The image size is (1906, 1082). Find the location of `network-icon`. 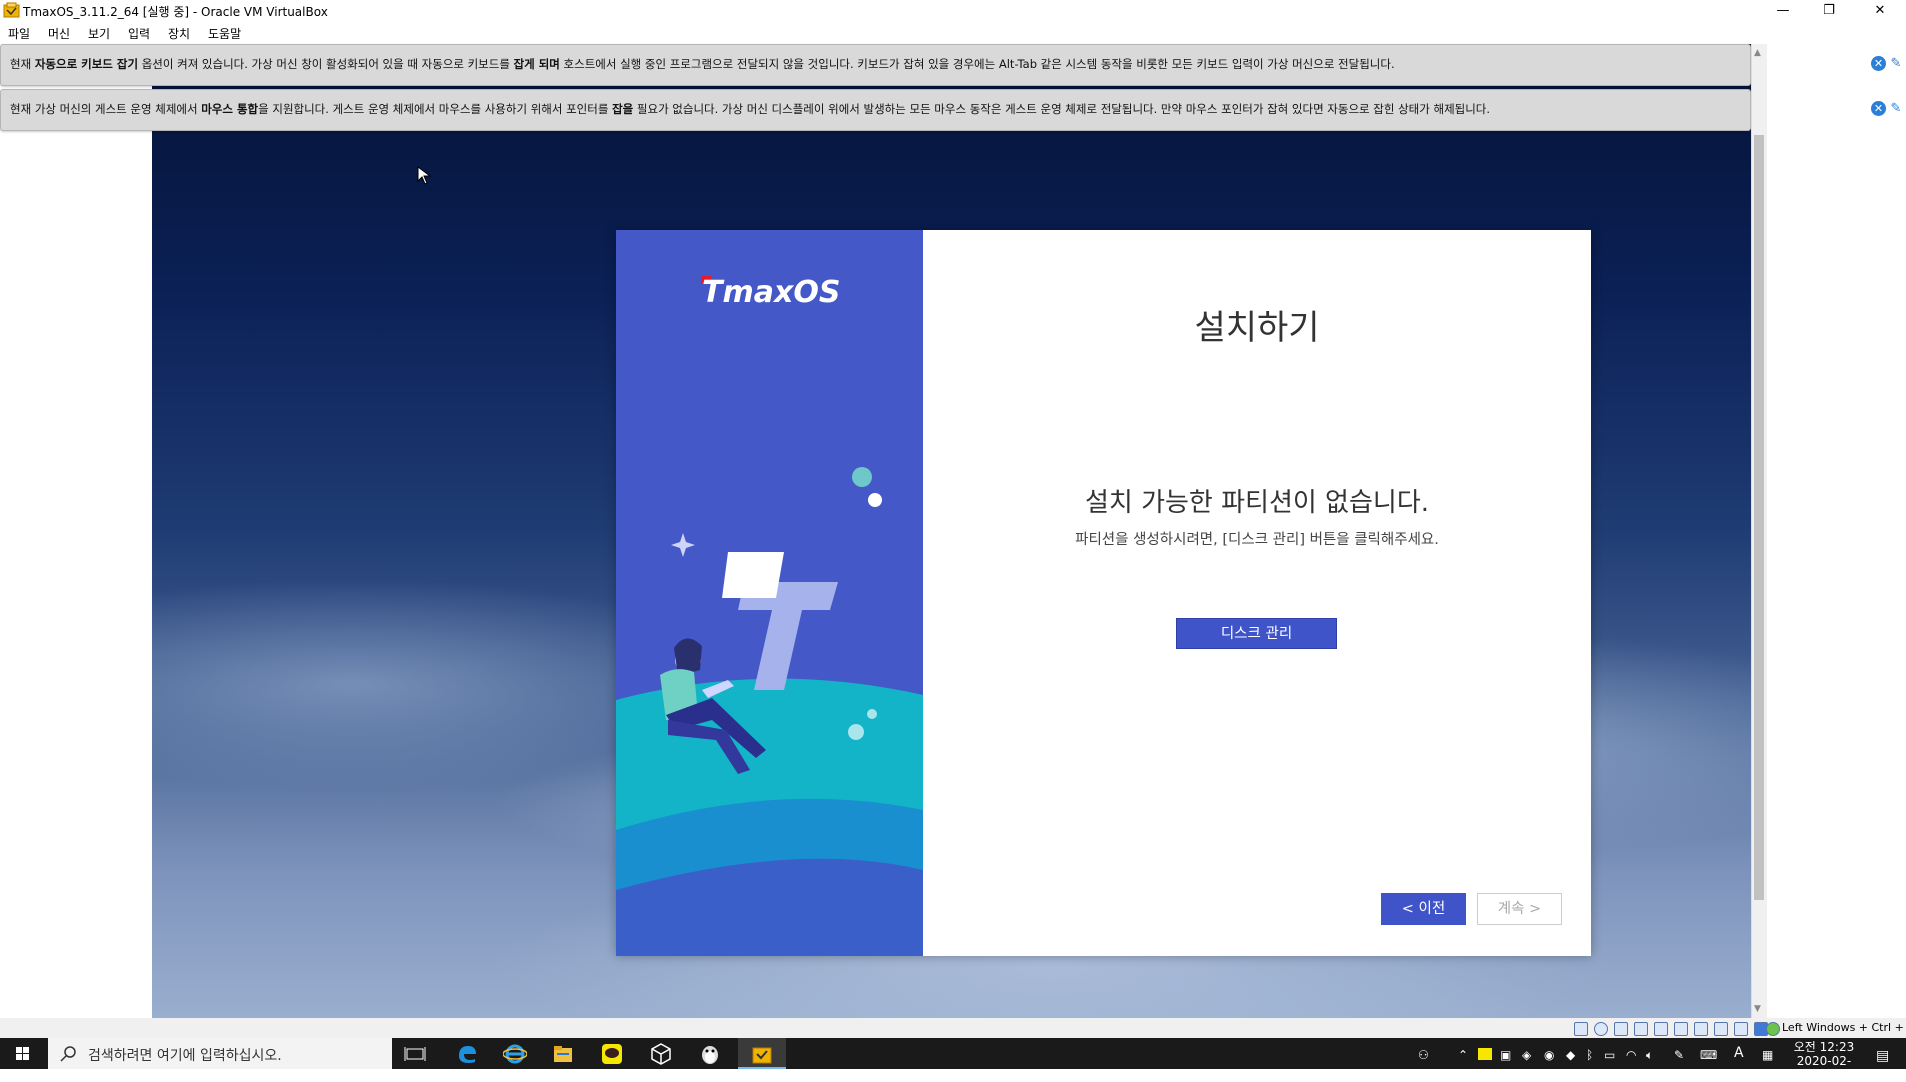

network-icon is located at coordinates (1641, 1029).